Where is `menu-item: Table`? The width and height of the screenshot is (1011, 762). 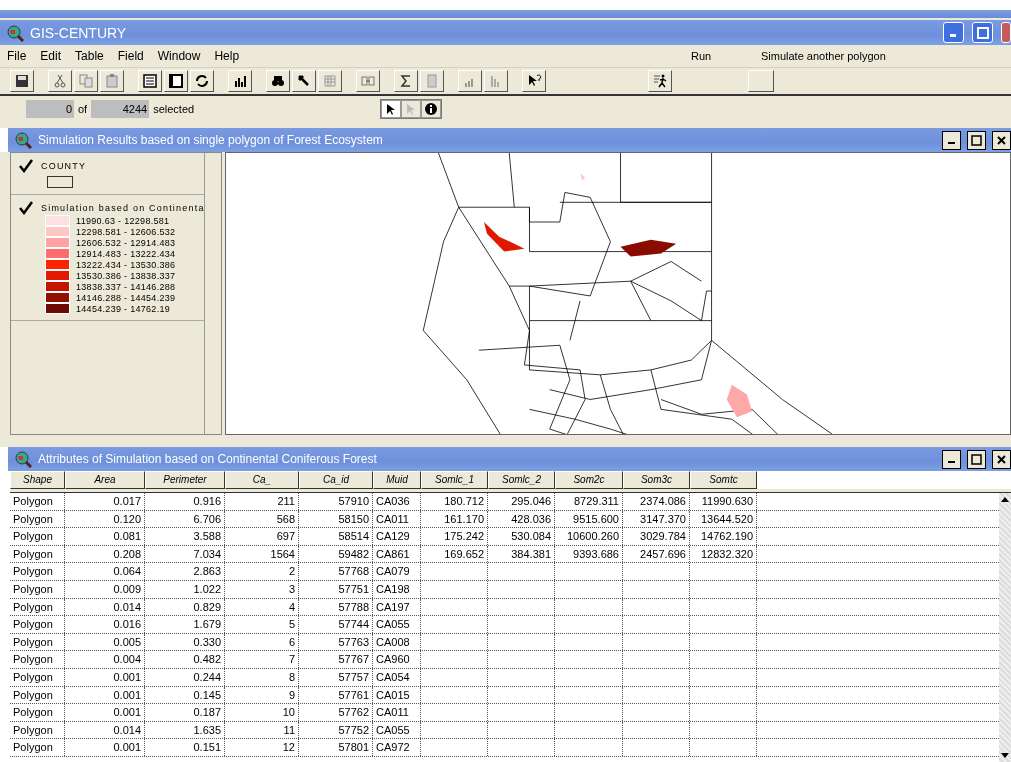 menu-item: Table is located at coordinates (89, 56).